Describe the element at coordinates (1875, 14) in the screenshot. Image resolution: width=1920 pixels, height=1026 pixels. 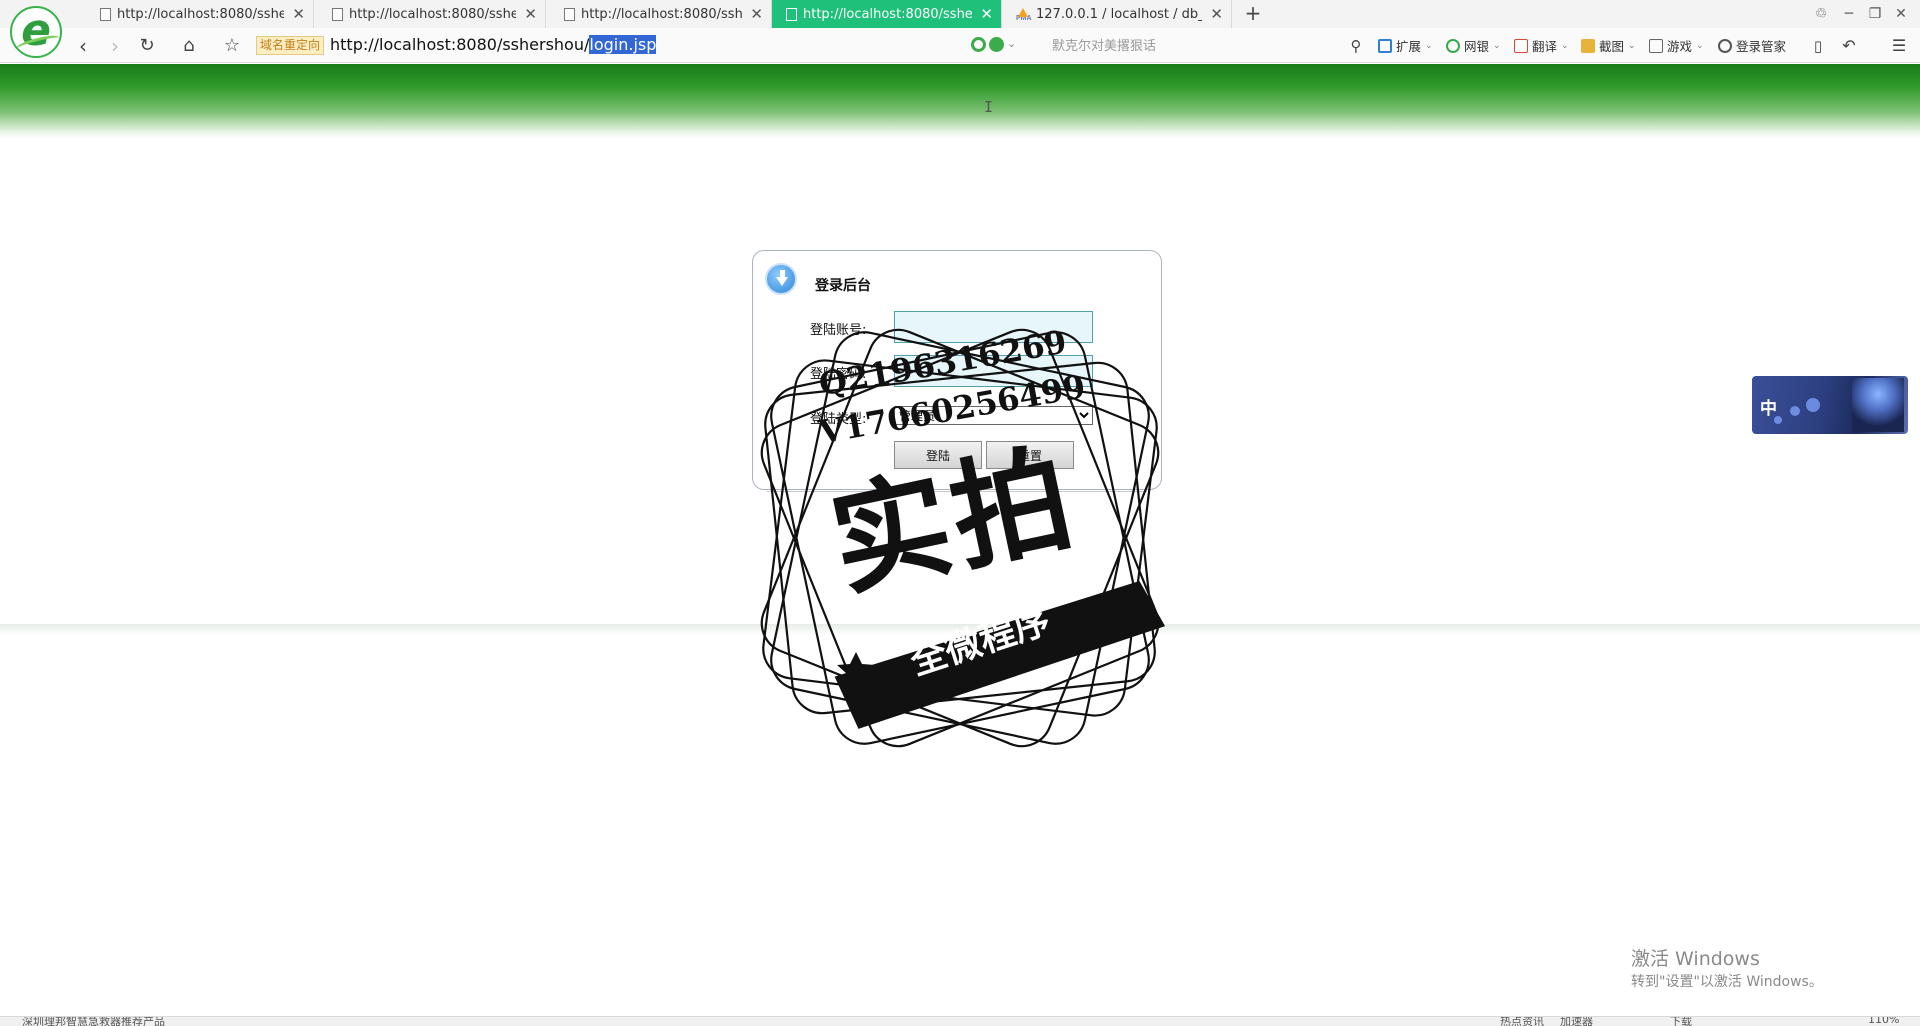
I see `restore-icon: ❐` at that location.